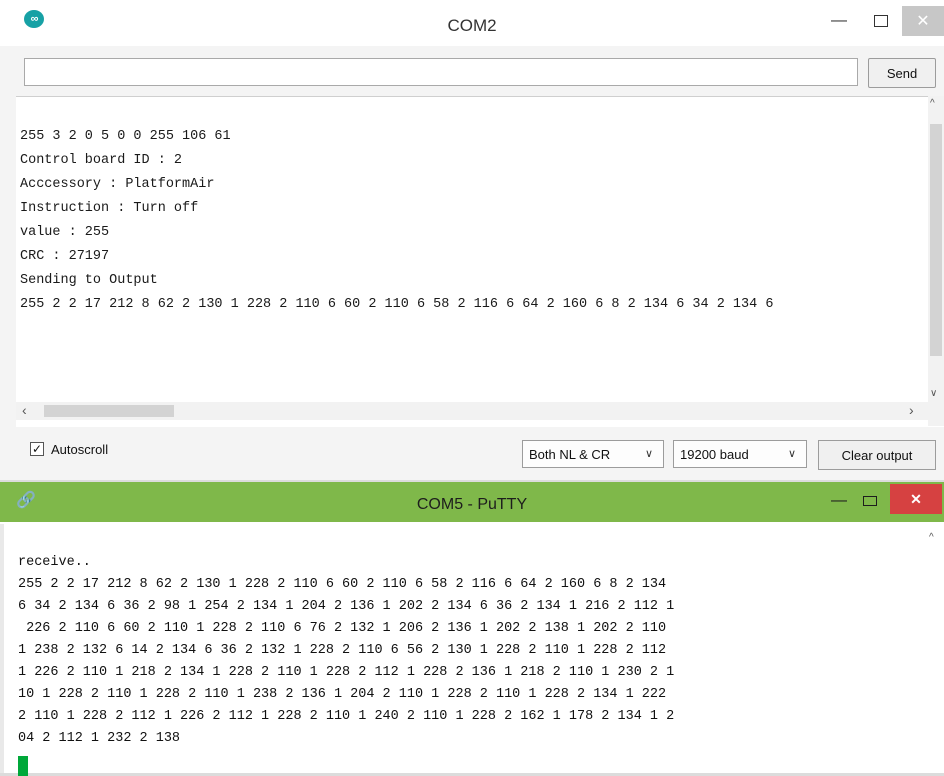 The width and height of the screenshot is (944, 776). Describe the element at coordinates (877, 455) in the screenshot. I see `clear-output-button: Clear output` at that location.